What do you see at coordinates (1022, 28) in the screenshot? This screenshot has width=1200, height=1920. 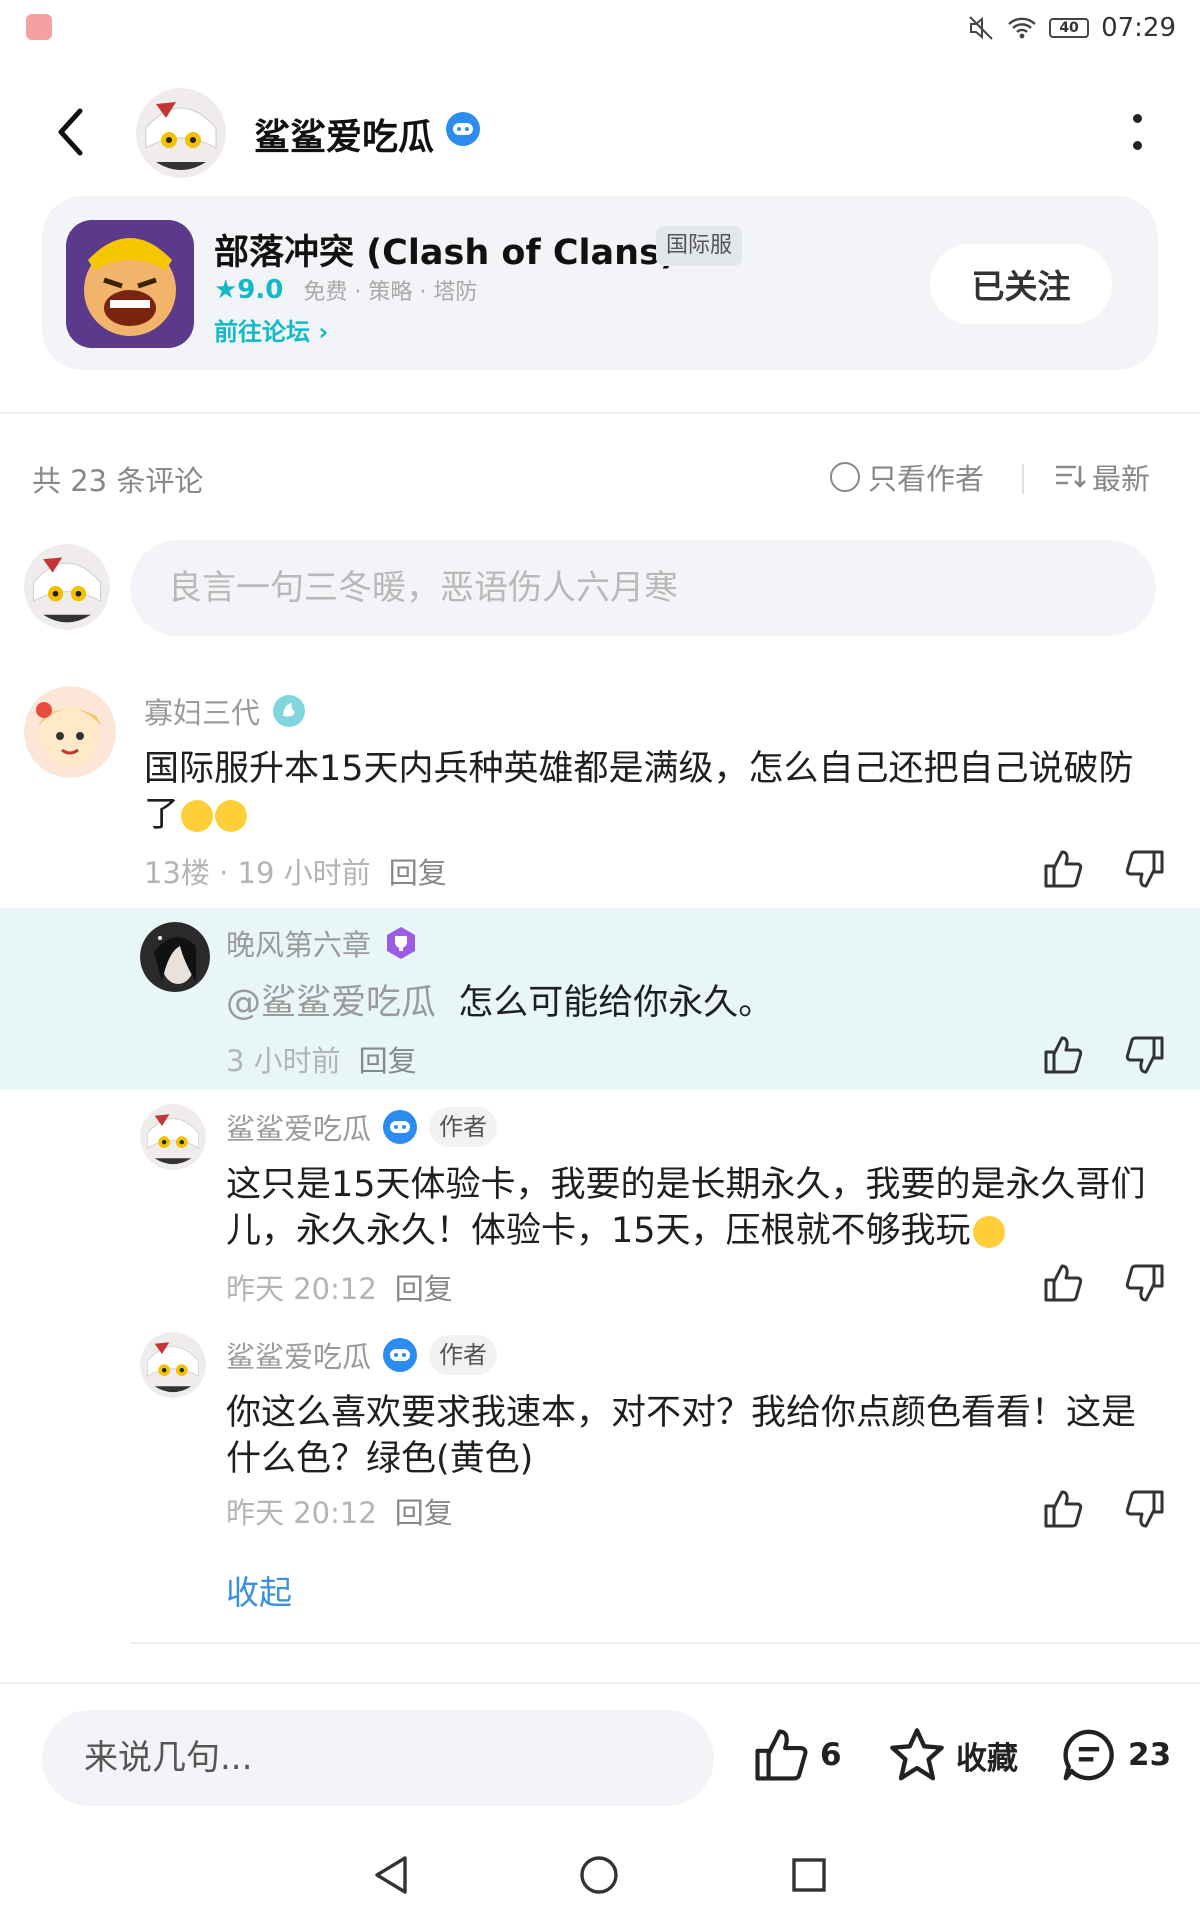 I see `wifi-icon` at bounding box center [1022, 28].